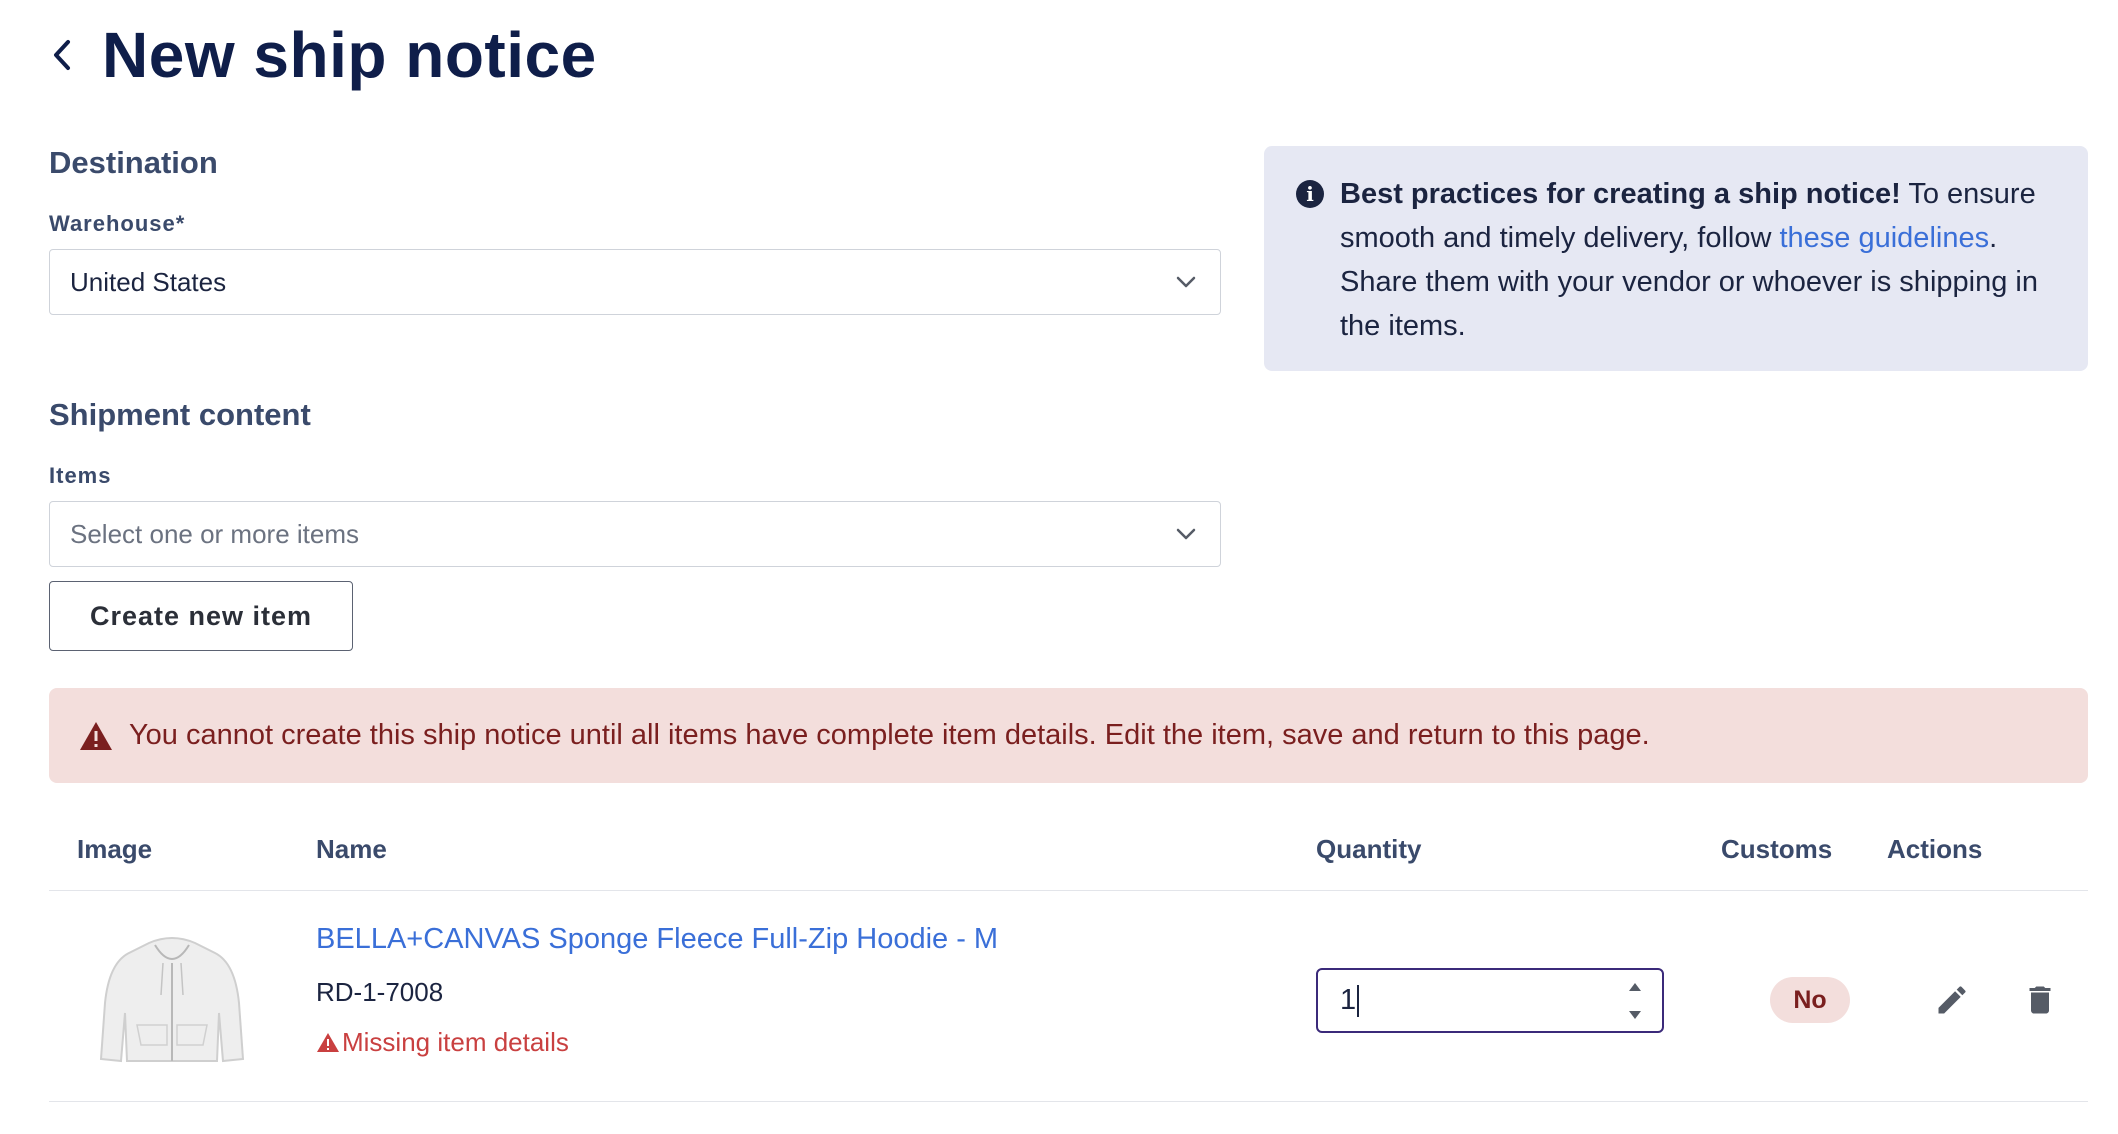 Image resolution: width=2118 pixels, height=1134 pixels. I want to click on edit-icon, so click(1952, 1000).